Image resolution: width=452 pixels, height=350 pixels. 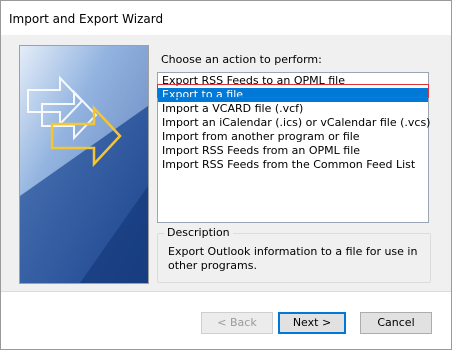 What do you see at coordinates (293, 81) in the screenshot?
I see `action-item-export-rss-opml: Export RSS Feeds to an OPML file` at bounding box center [293, 81].